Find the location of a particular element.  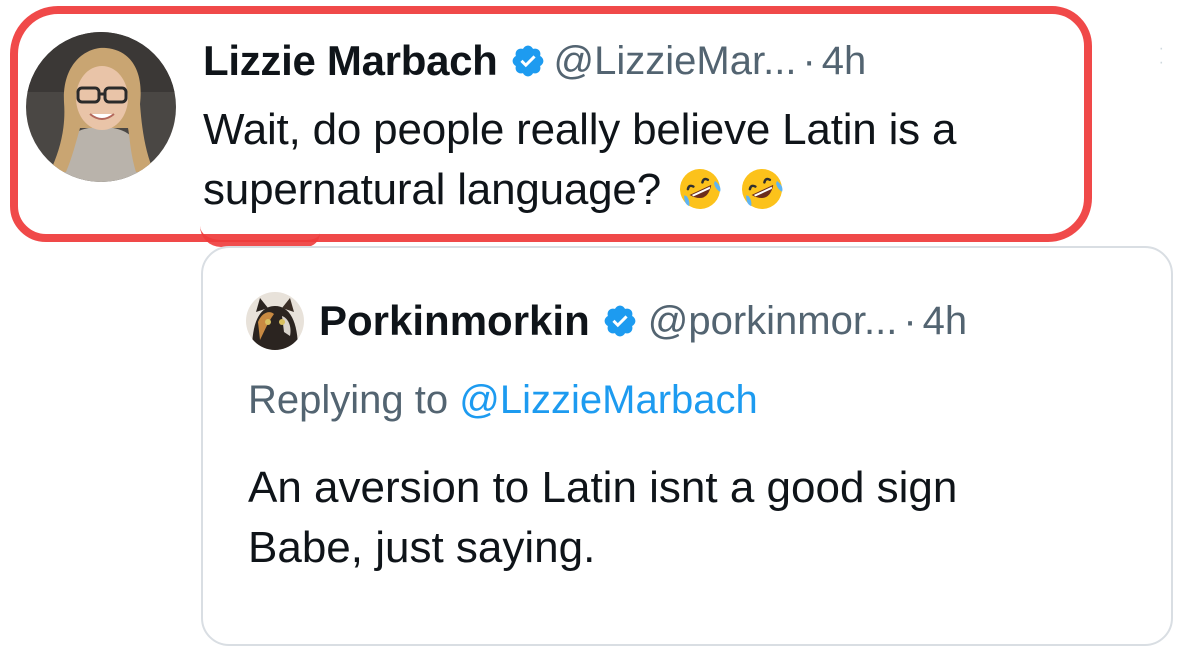

display-name: Porkinmorkin is located at coordinates (454, 321).